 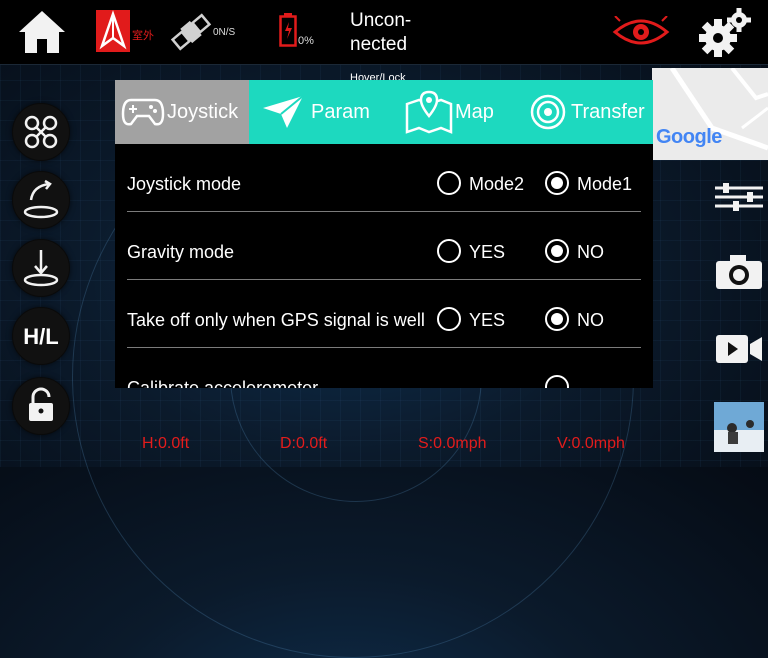 What do you see at coordinates (166, 443) in the screenshot?
I see `height-readout: H:0.0ft` at bounding box center [166, 443].